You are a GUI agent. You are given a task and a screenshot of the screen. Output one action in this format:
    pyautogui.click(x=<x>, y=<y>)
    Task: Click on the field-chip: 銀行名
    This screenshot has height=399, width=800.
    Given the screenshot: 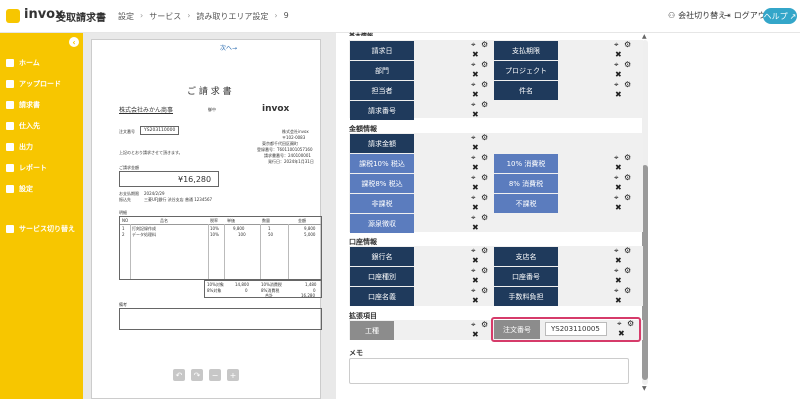 What is the action you would take?
    pyautogui.click(x=382, y=256)
    